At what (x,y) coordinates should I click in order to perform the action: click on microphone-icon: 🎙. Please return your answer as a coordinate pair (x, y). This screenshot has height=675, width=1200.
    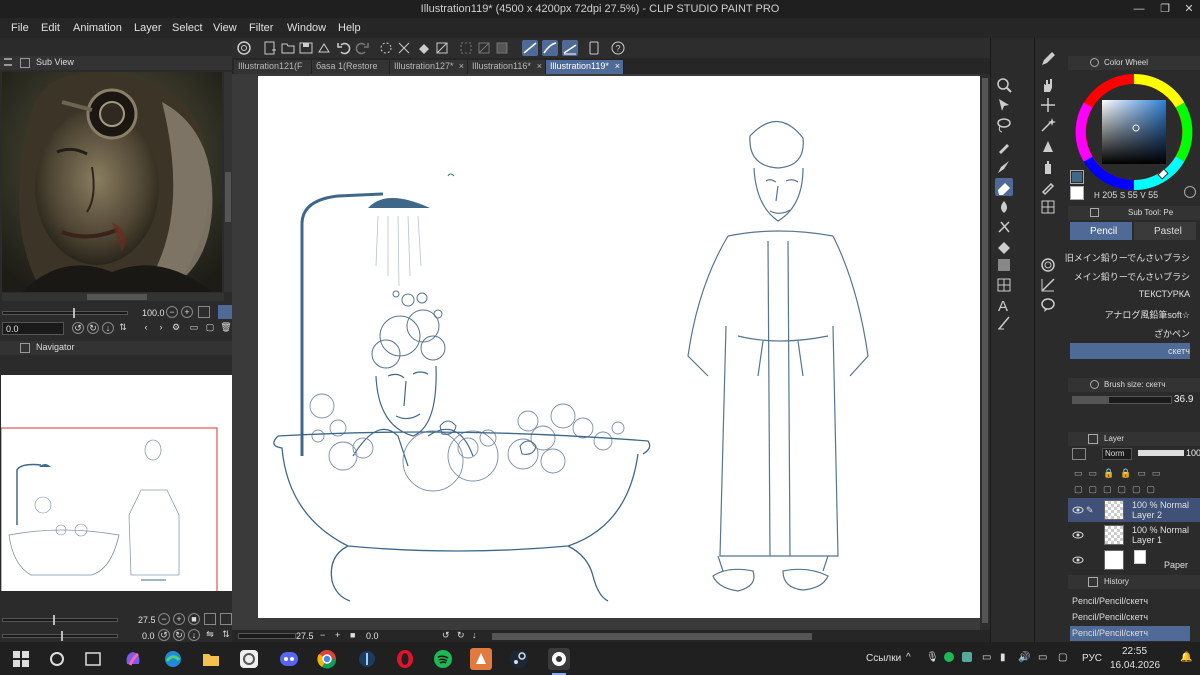
    Looking at the image, I should click on (932, 657).